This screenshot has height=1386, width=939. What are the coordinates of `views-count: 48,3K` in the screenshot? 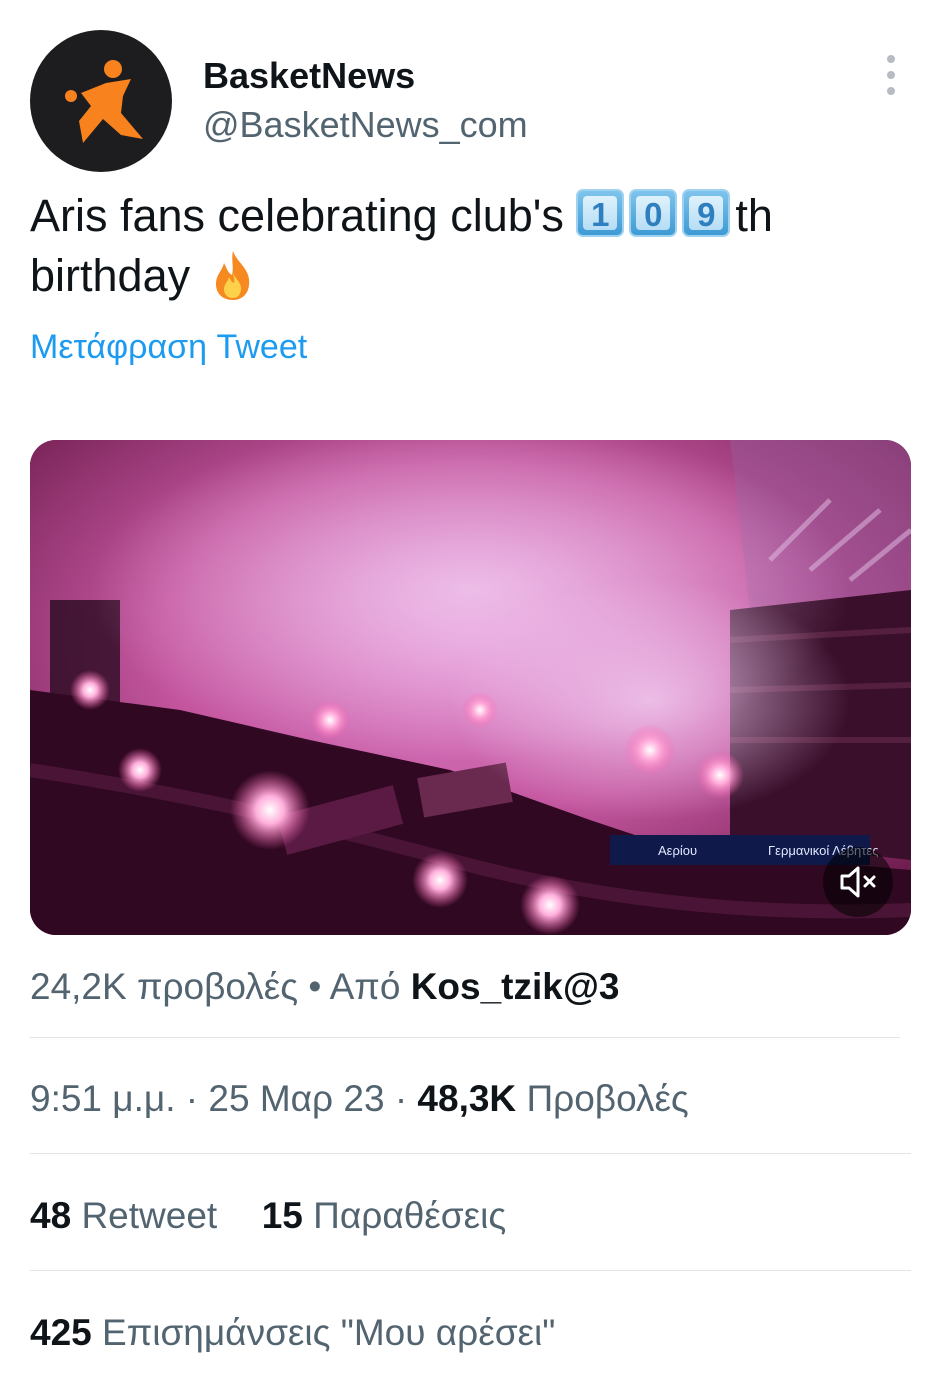 It's located at (467, 1098).